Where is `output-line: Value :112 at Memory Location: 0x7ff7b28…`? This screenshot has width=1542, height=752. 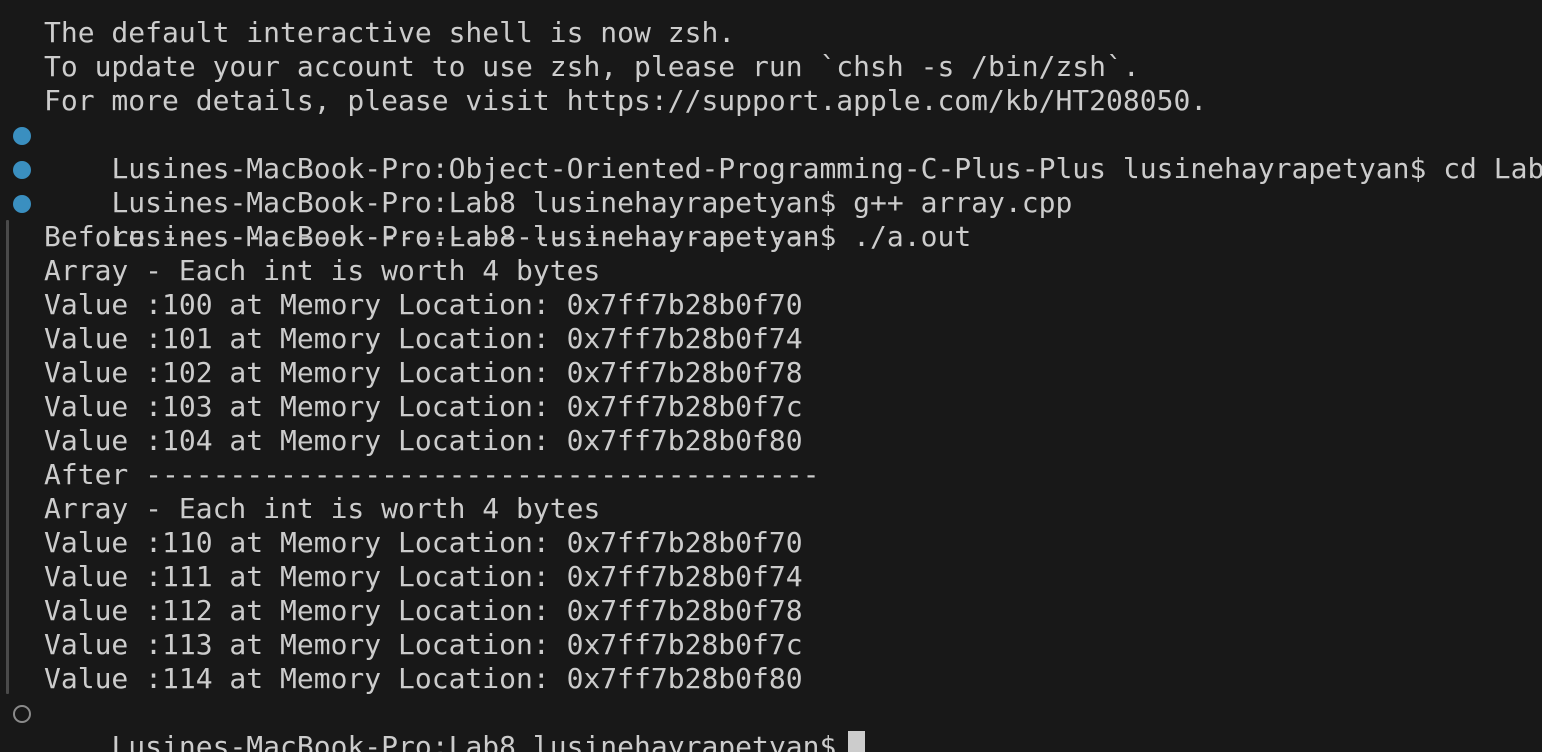
output-line: Value :112 at Memory Location: 0x7ff7b28… is located at coordinates (423, 610).